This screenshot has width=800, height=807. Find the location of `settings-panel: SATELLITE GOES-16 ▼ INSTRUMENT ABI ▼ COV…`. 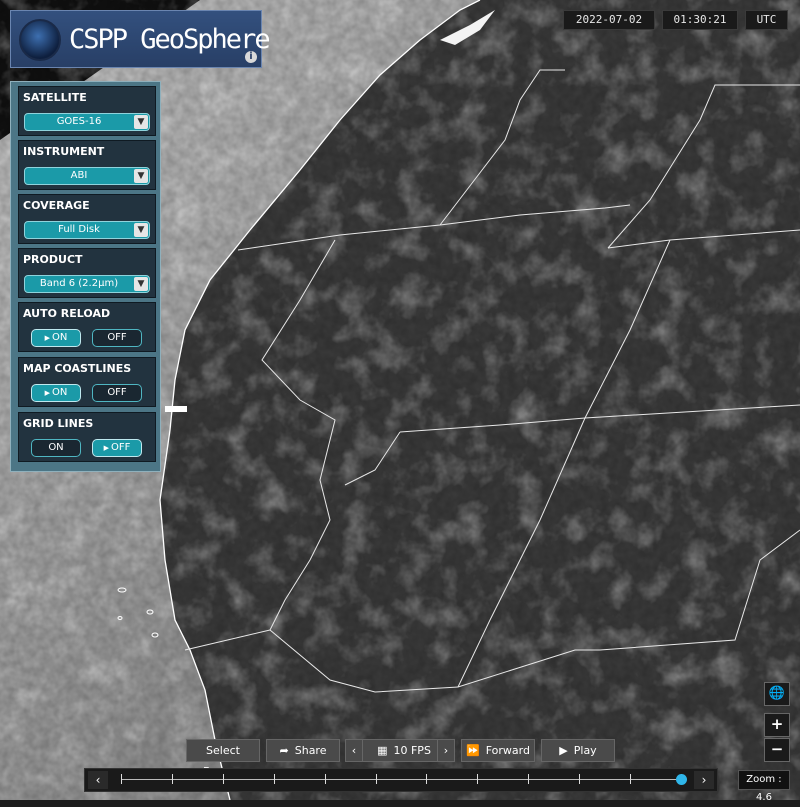

settings-panel: SATELLITE GOES-16 ▼ INSTRUMENT ABI ▼ COV… is located at coordinates (85, 276).